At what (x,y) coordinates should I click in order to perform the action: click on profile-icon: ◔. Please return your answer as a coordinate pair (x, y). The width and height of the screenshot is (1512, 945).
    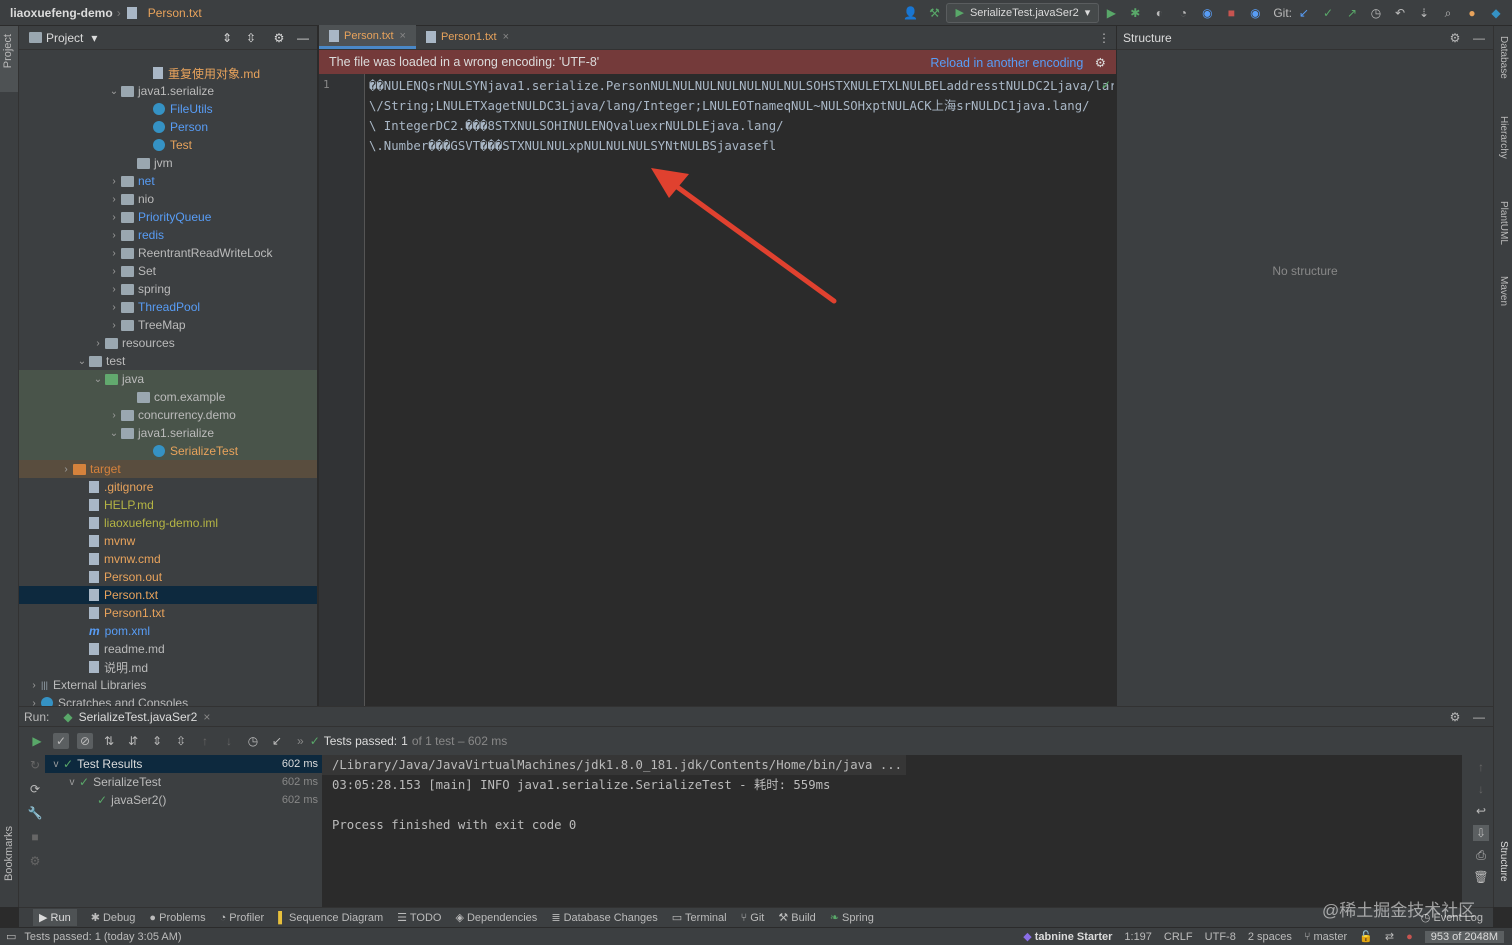
    Looking at the image, I should click on (1183, 13).